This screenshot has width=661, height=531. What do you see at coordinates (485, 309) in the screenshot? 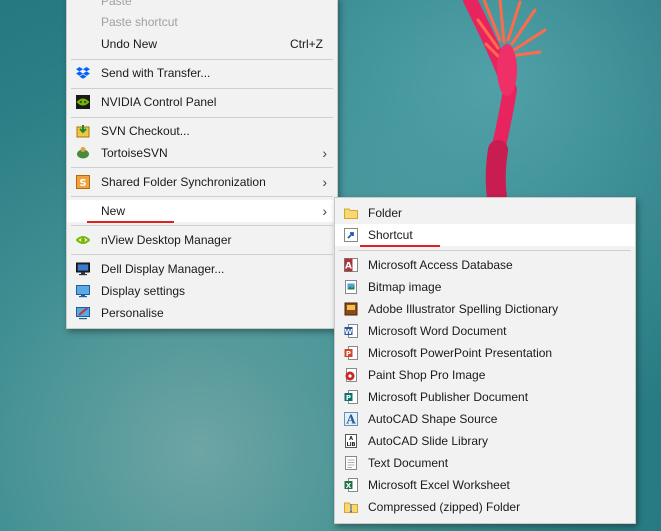
I see `new-illustrator-dictionary-menu-item: Adobe Illustrator Spelling Dictionary` at bounding box center [485, 309].